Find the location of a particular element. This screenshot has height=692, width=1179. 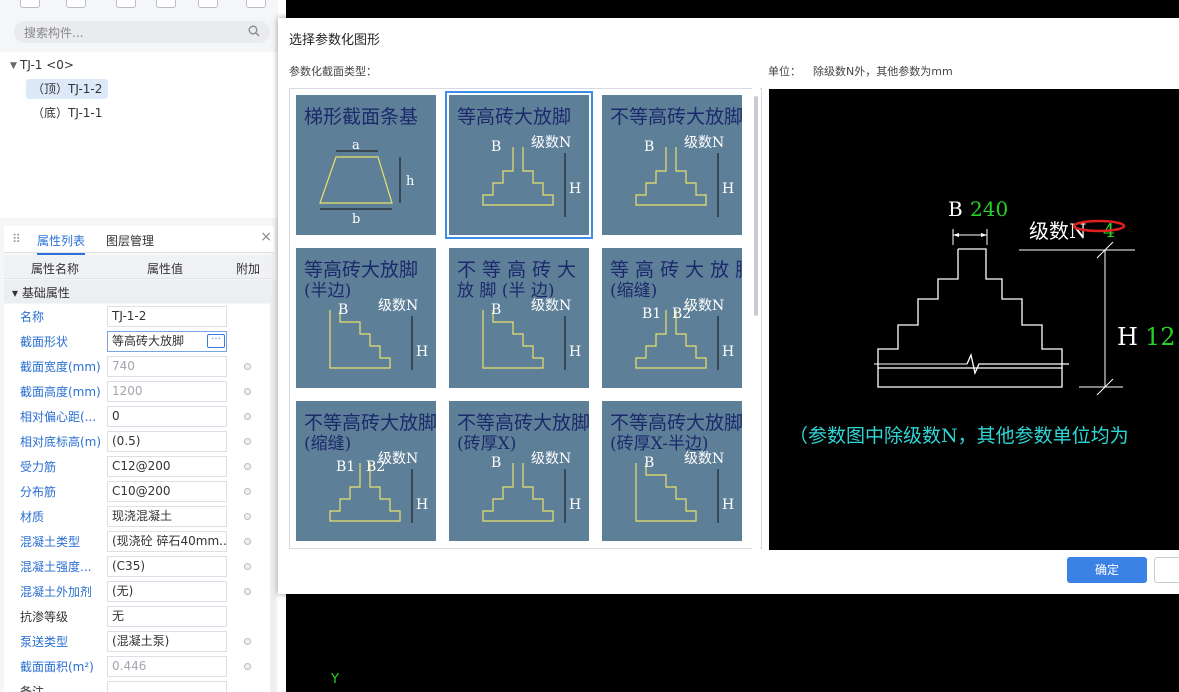

property-row: 截面形状 等高砖大放脚 ··· is located at coordinates (137, 341).